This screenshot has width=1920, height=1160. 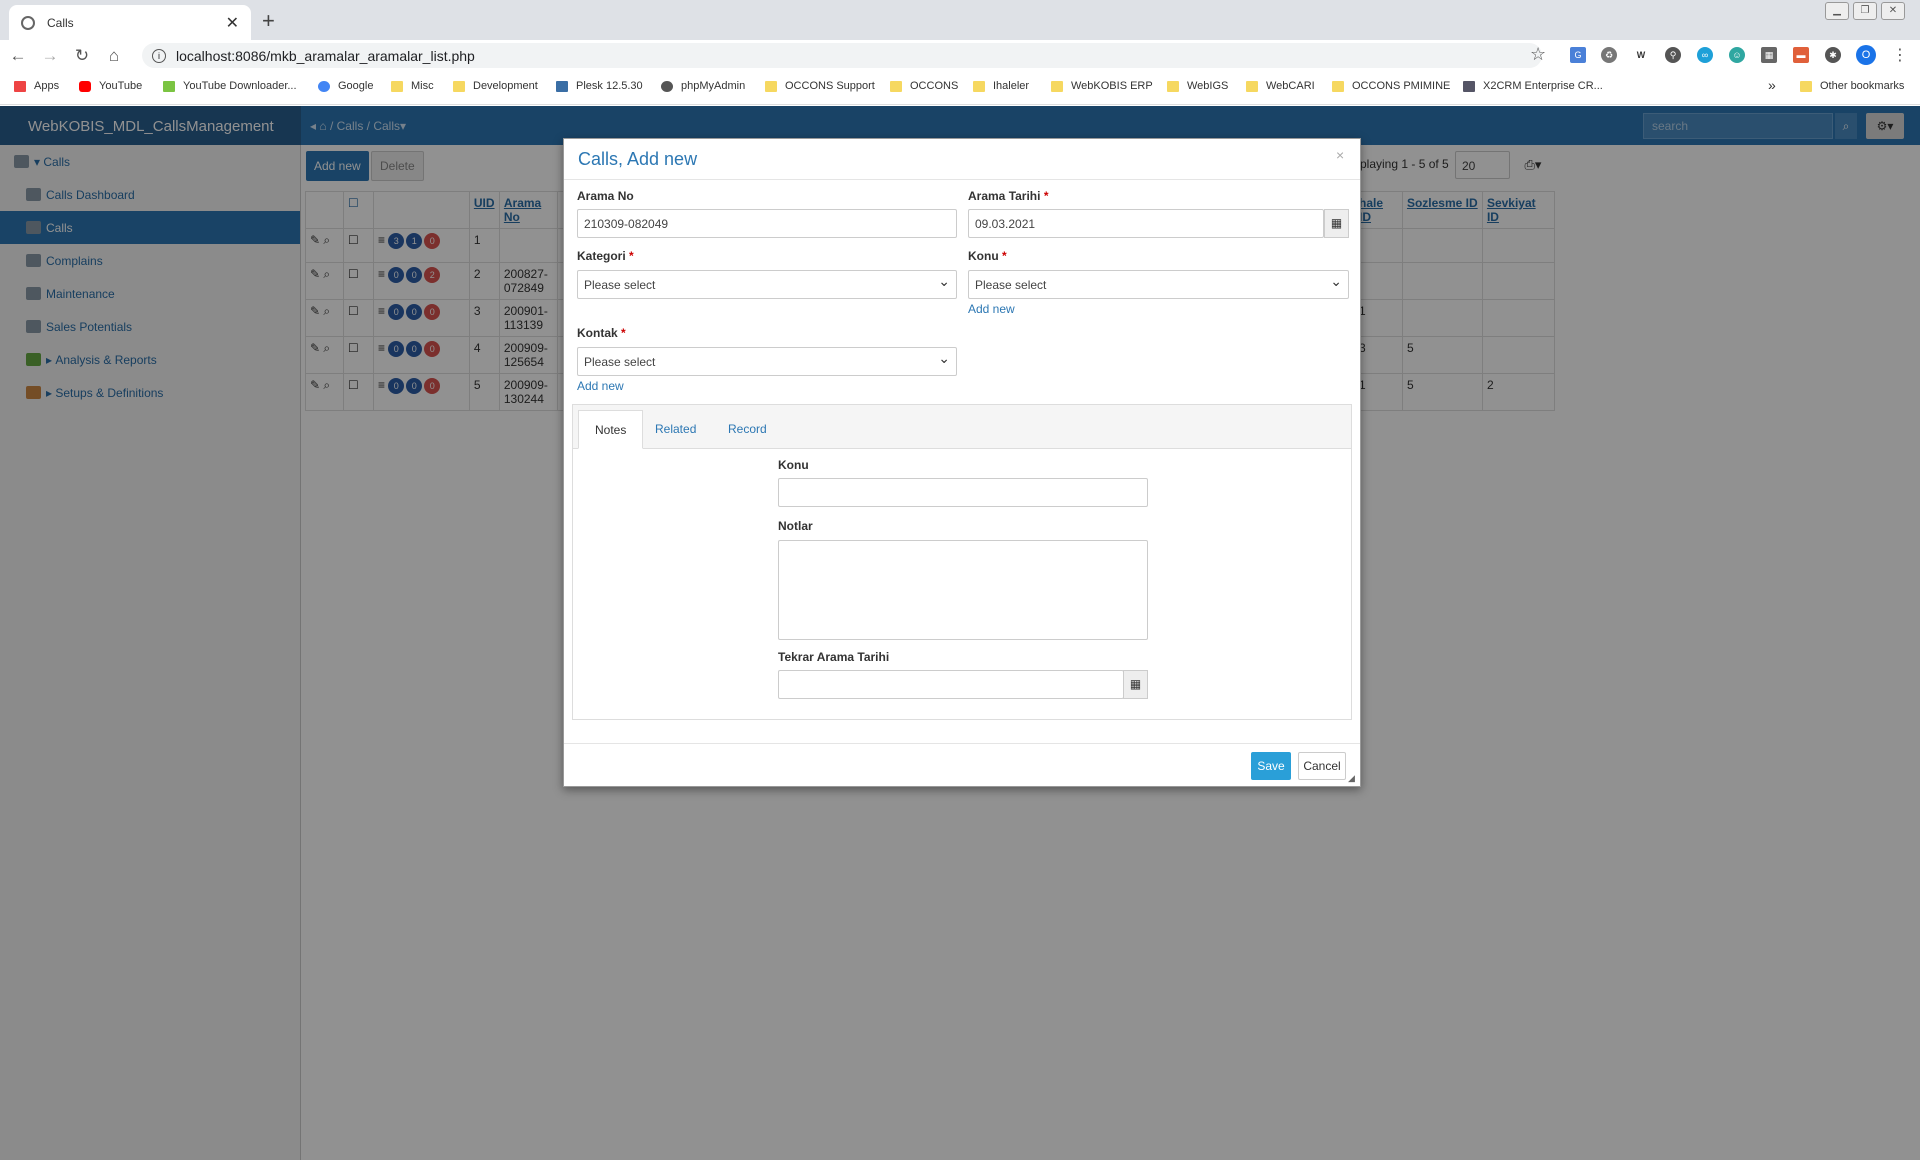 What do you see at coordinates (1772, 85) in the screenshot?
I see `bookmarks-overflow-icon: »` at bounding box center [1772, 85].